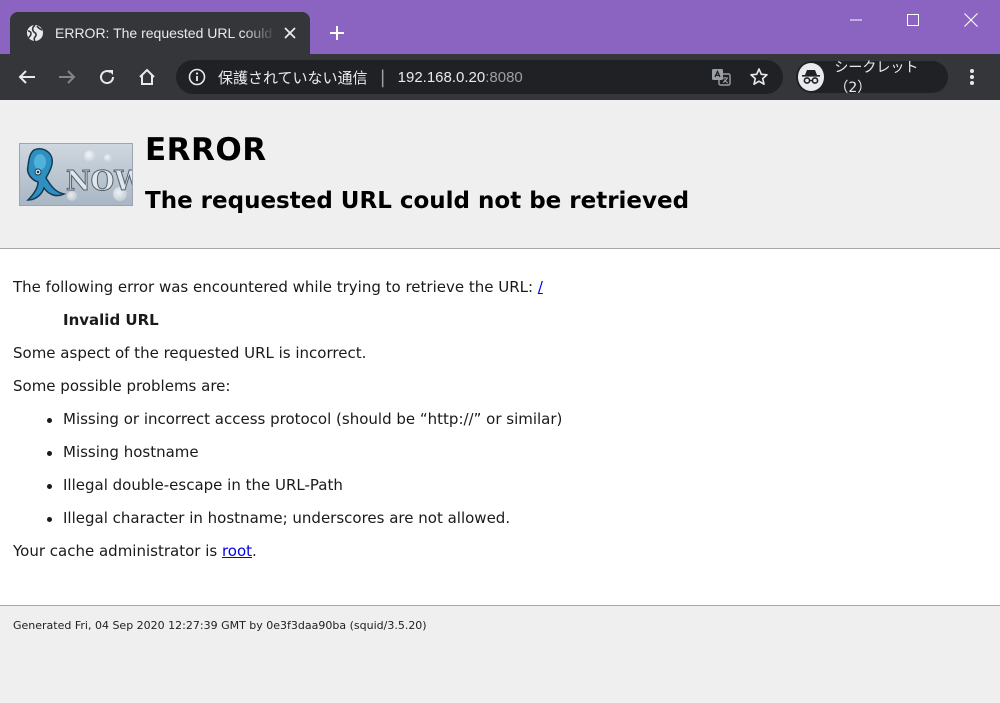 The width and height of the screenshot is (1000, 703). I want to click on page-subtitle: The requested URL could not be retrieved, so click(417, 201).